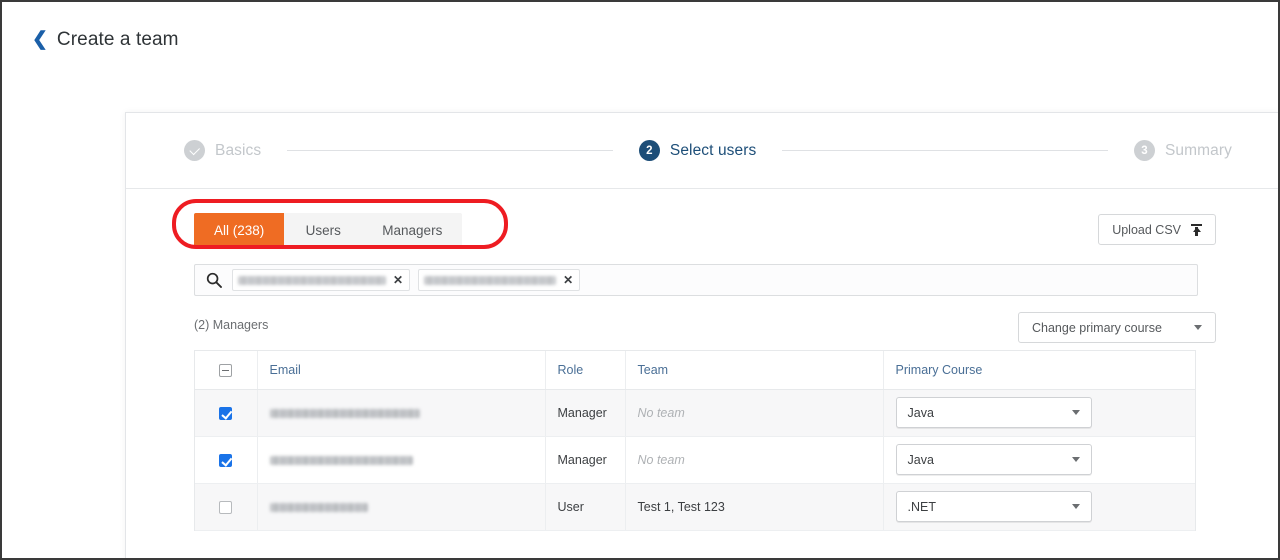  Describe the element at coordinates (713, 150) in the screenshot. I see `step-select-users-label: Select users` at that location.